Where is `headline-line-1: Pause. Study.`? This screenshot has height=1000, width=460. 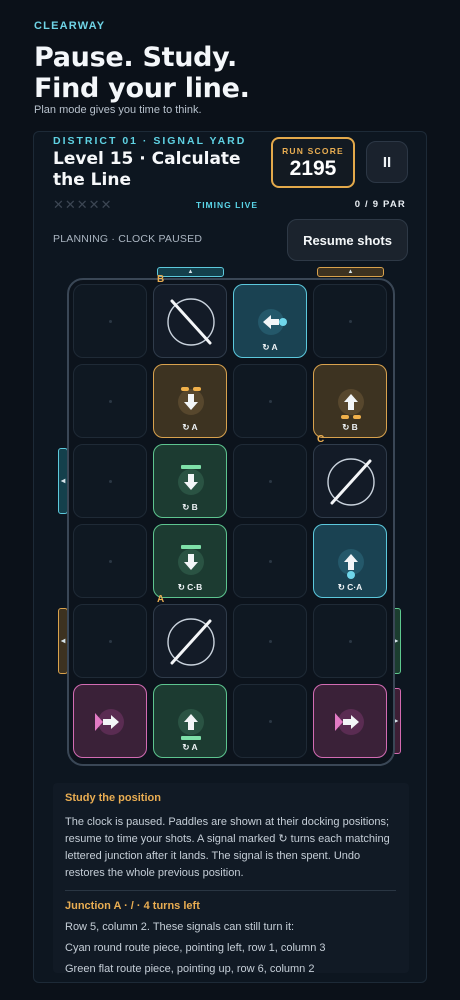 headline-line-1: Pause. Study. is located at coordinates (135, 57).